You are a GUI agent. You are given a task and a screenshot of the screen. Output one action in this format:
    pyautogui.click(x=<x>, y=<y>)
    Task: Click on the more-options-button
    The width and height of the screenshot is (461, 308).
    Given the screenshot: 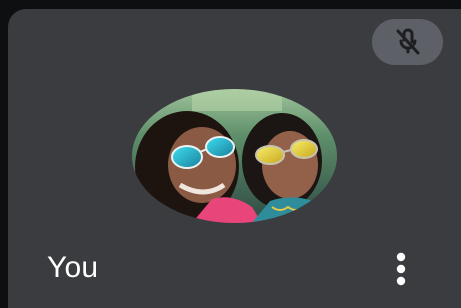 What is the action you would take?
    pyautogui.click(x=401, y=269)
    